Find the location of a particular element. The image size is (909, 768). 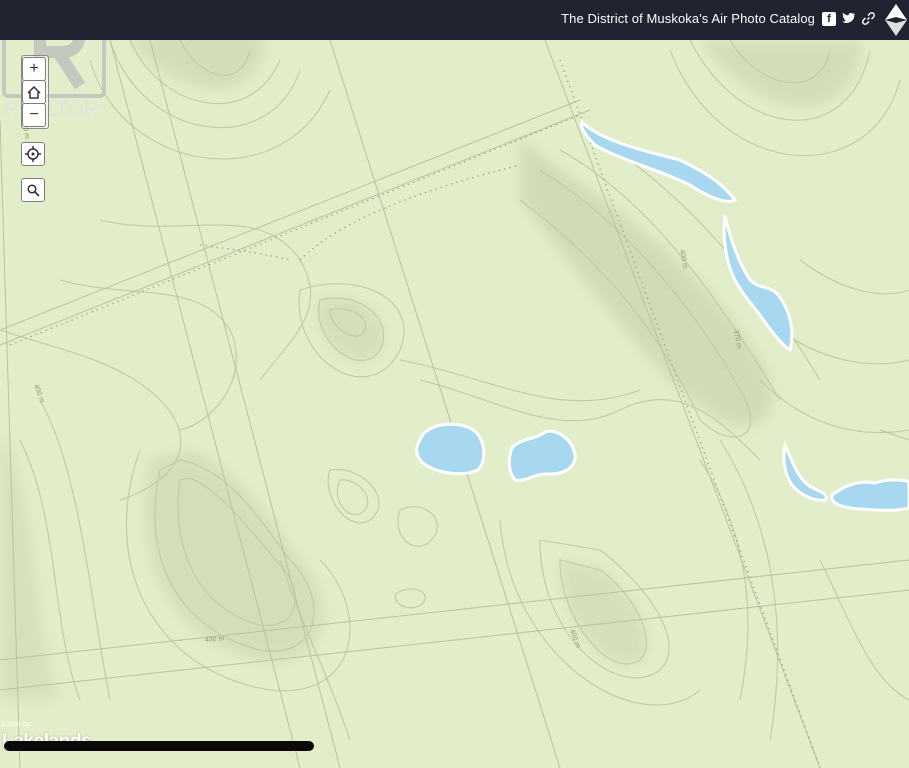

locate-icon is located at coordinates (33, 154).